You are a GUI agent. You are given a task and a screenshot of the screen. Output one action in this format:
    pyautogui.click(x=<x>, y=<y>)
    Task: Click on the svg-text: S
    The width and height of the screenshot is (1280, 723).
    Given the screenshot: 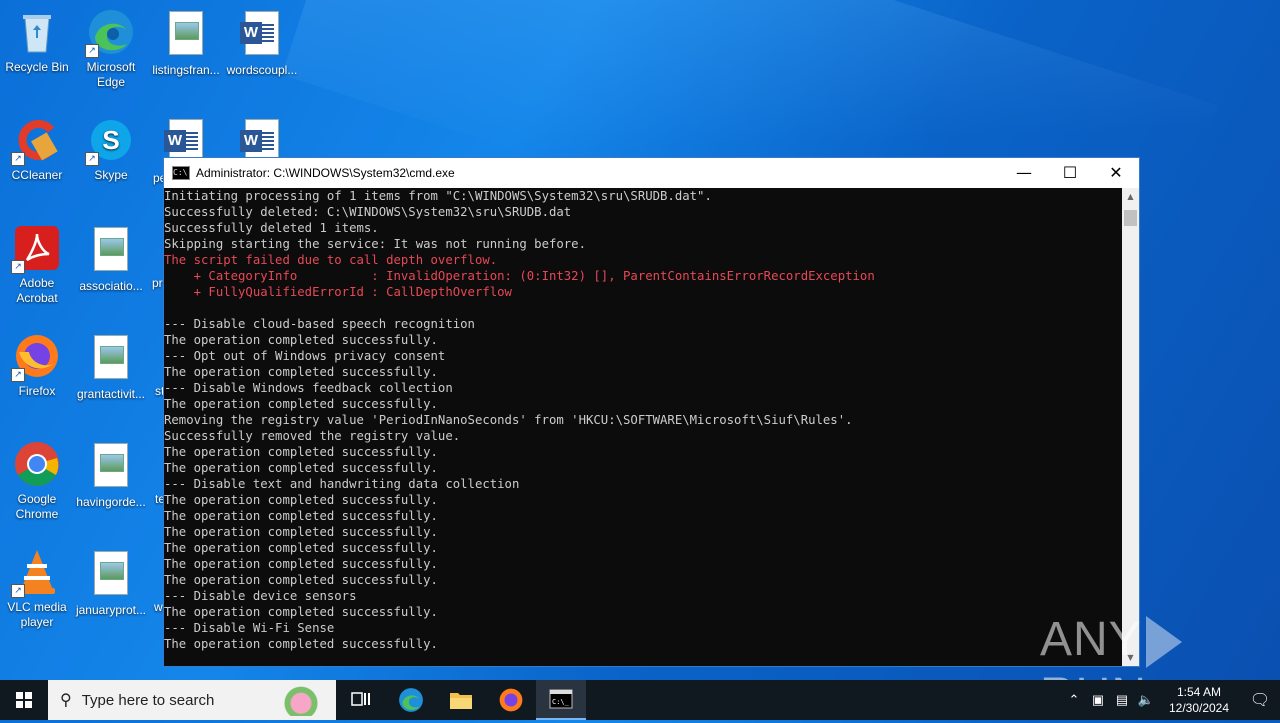 What is the action you would take?
    pyautogui.click(x=110, y=140)
    